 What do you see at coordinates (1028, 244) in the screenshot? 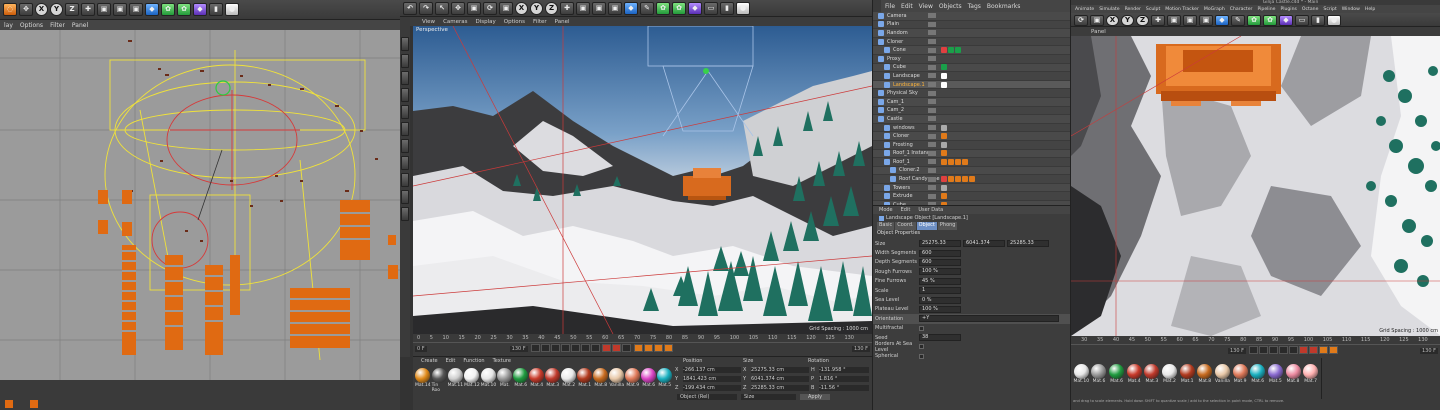
I see `attribute-field: 25285.33` at bounding box center [1028, 244].